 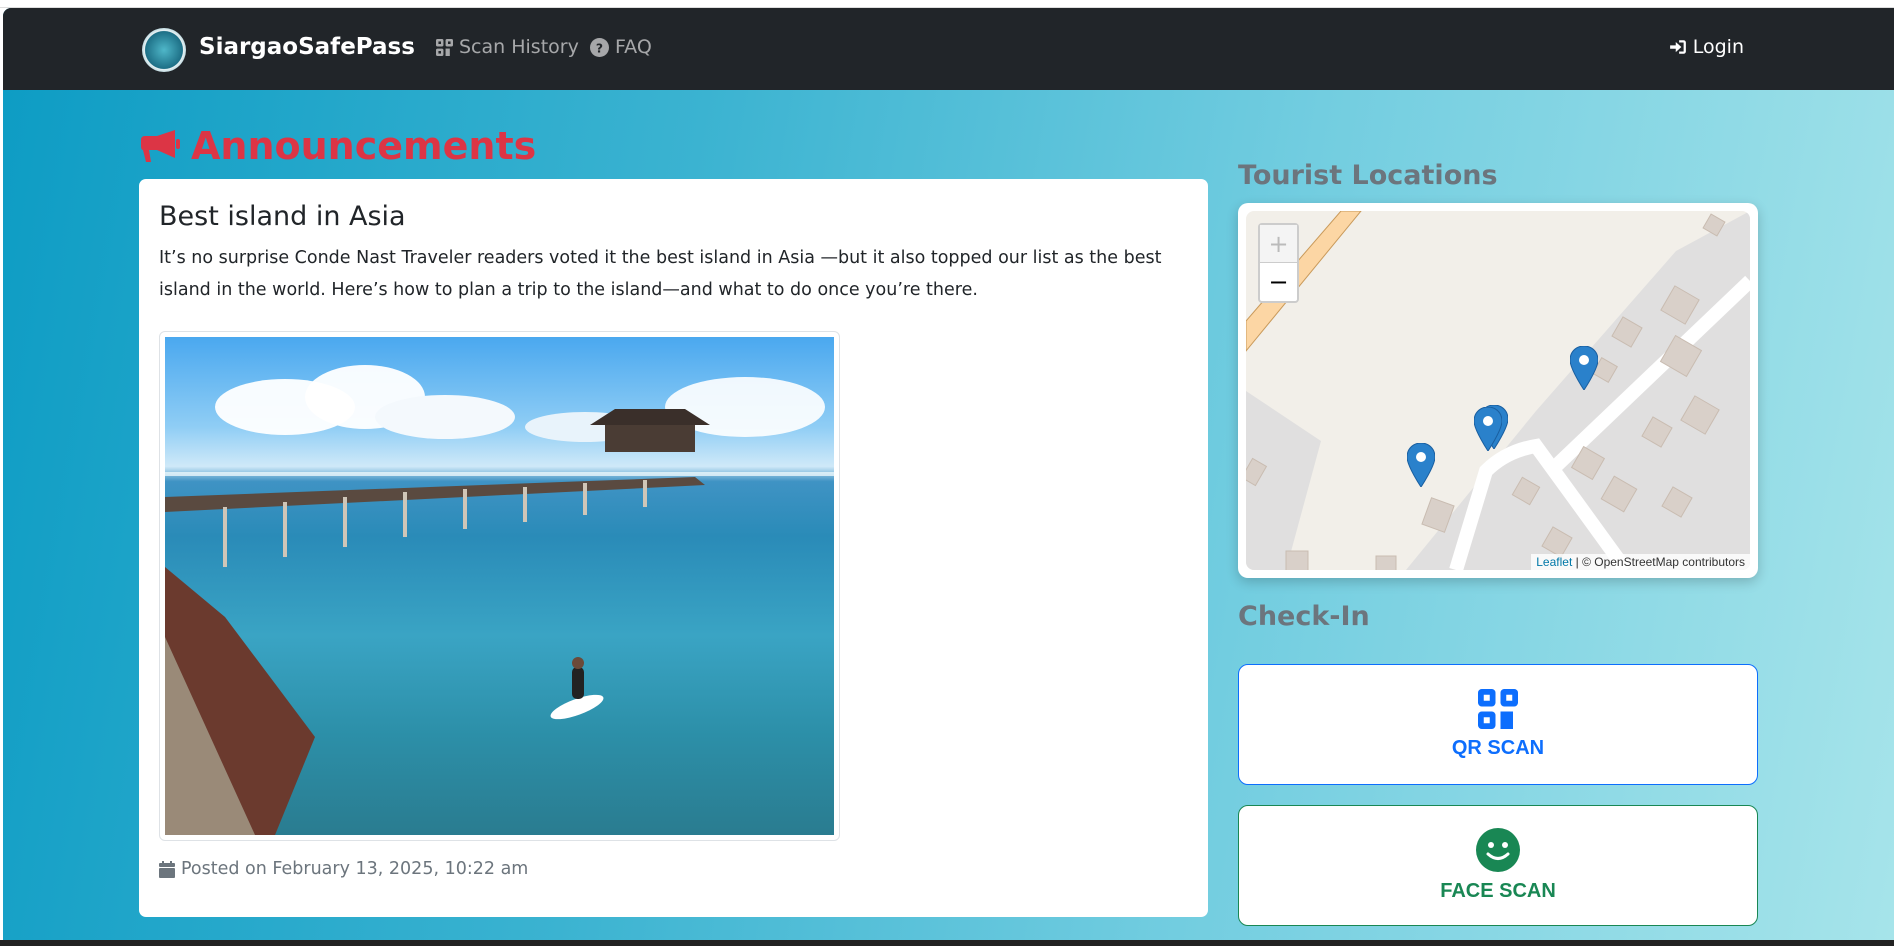 I want to click on osm-attribution: | © OpenStreetMap contributors, so click(x=1660, y=562).